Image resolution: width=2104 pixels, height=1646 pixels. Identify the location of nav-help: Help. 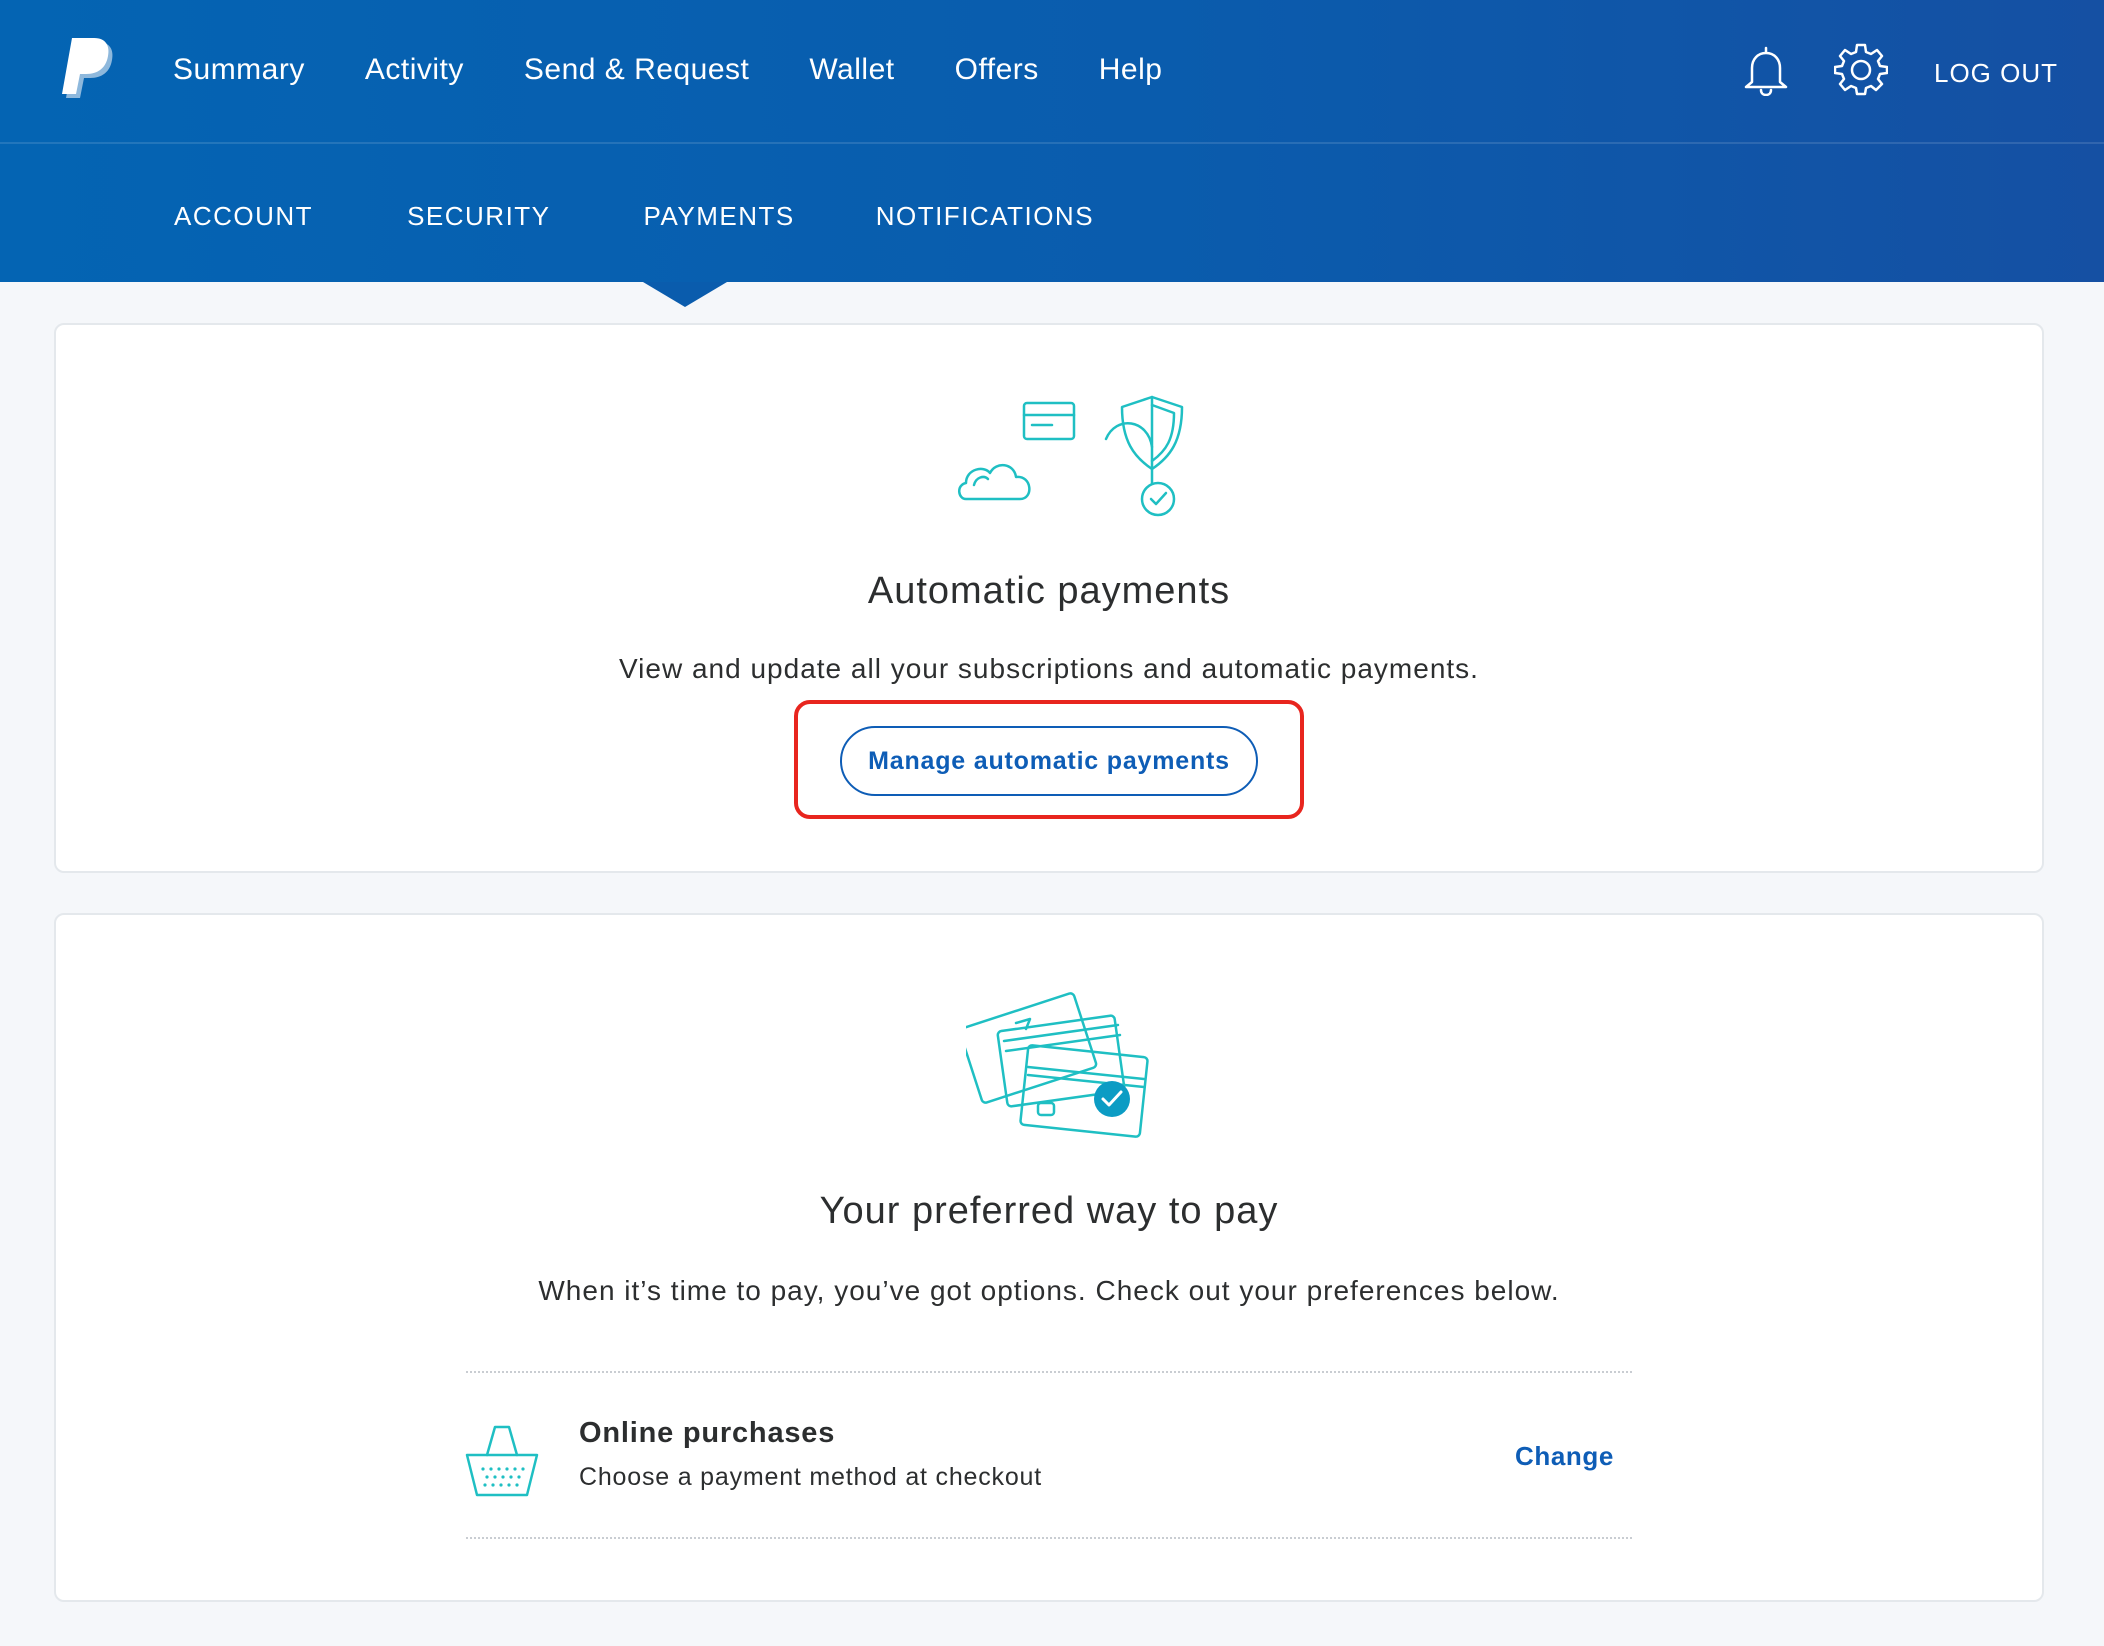
(1131, 70).